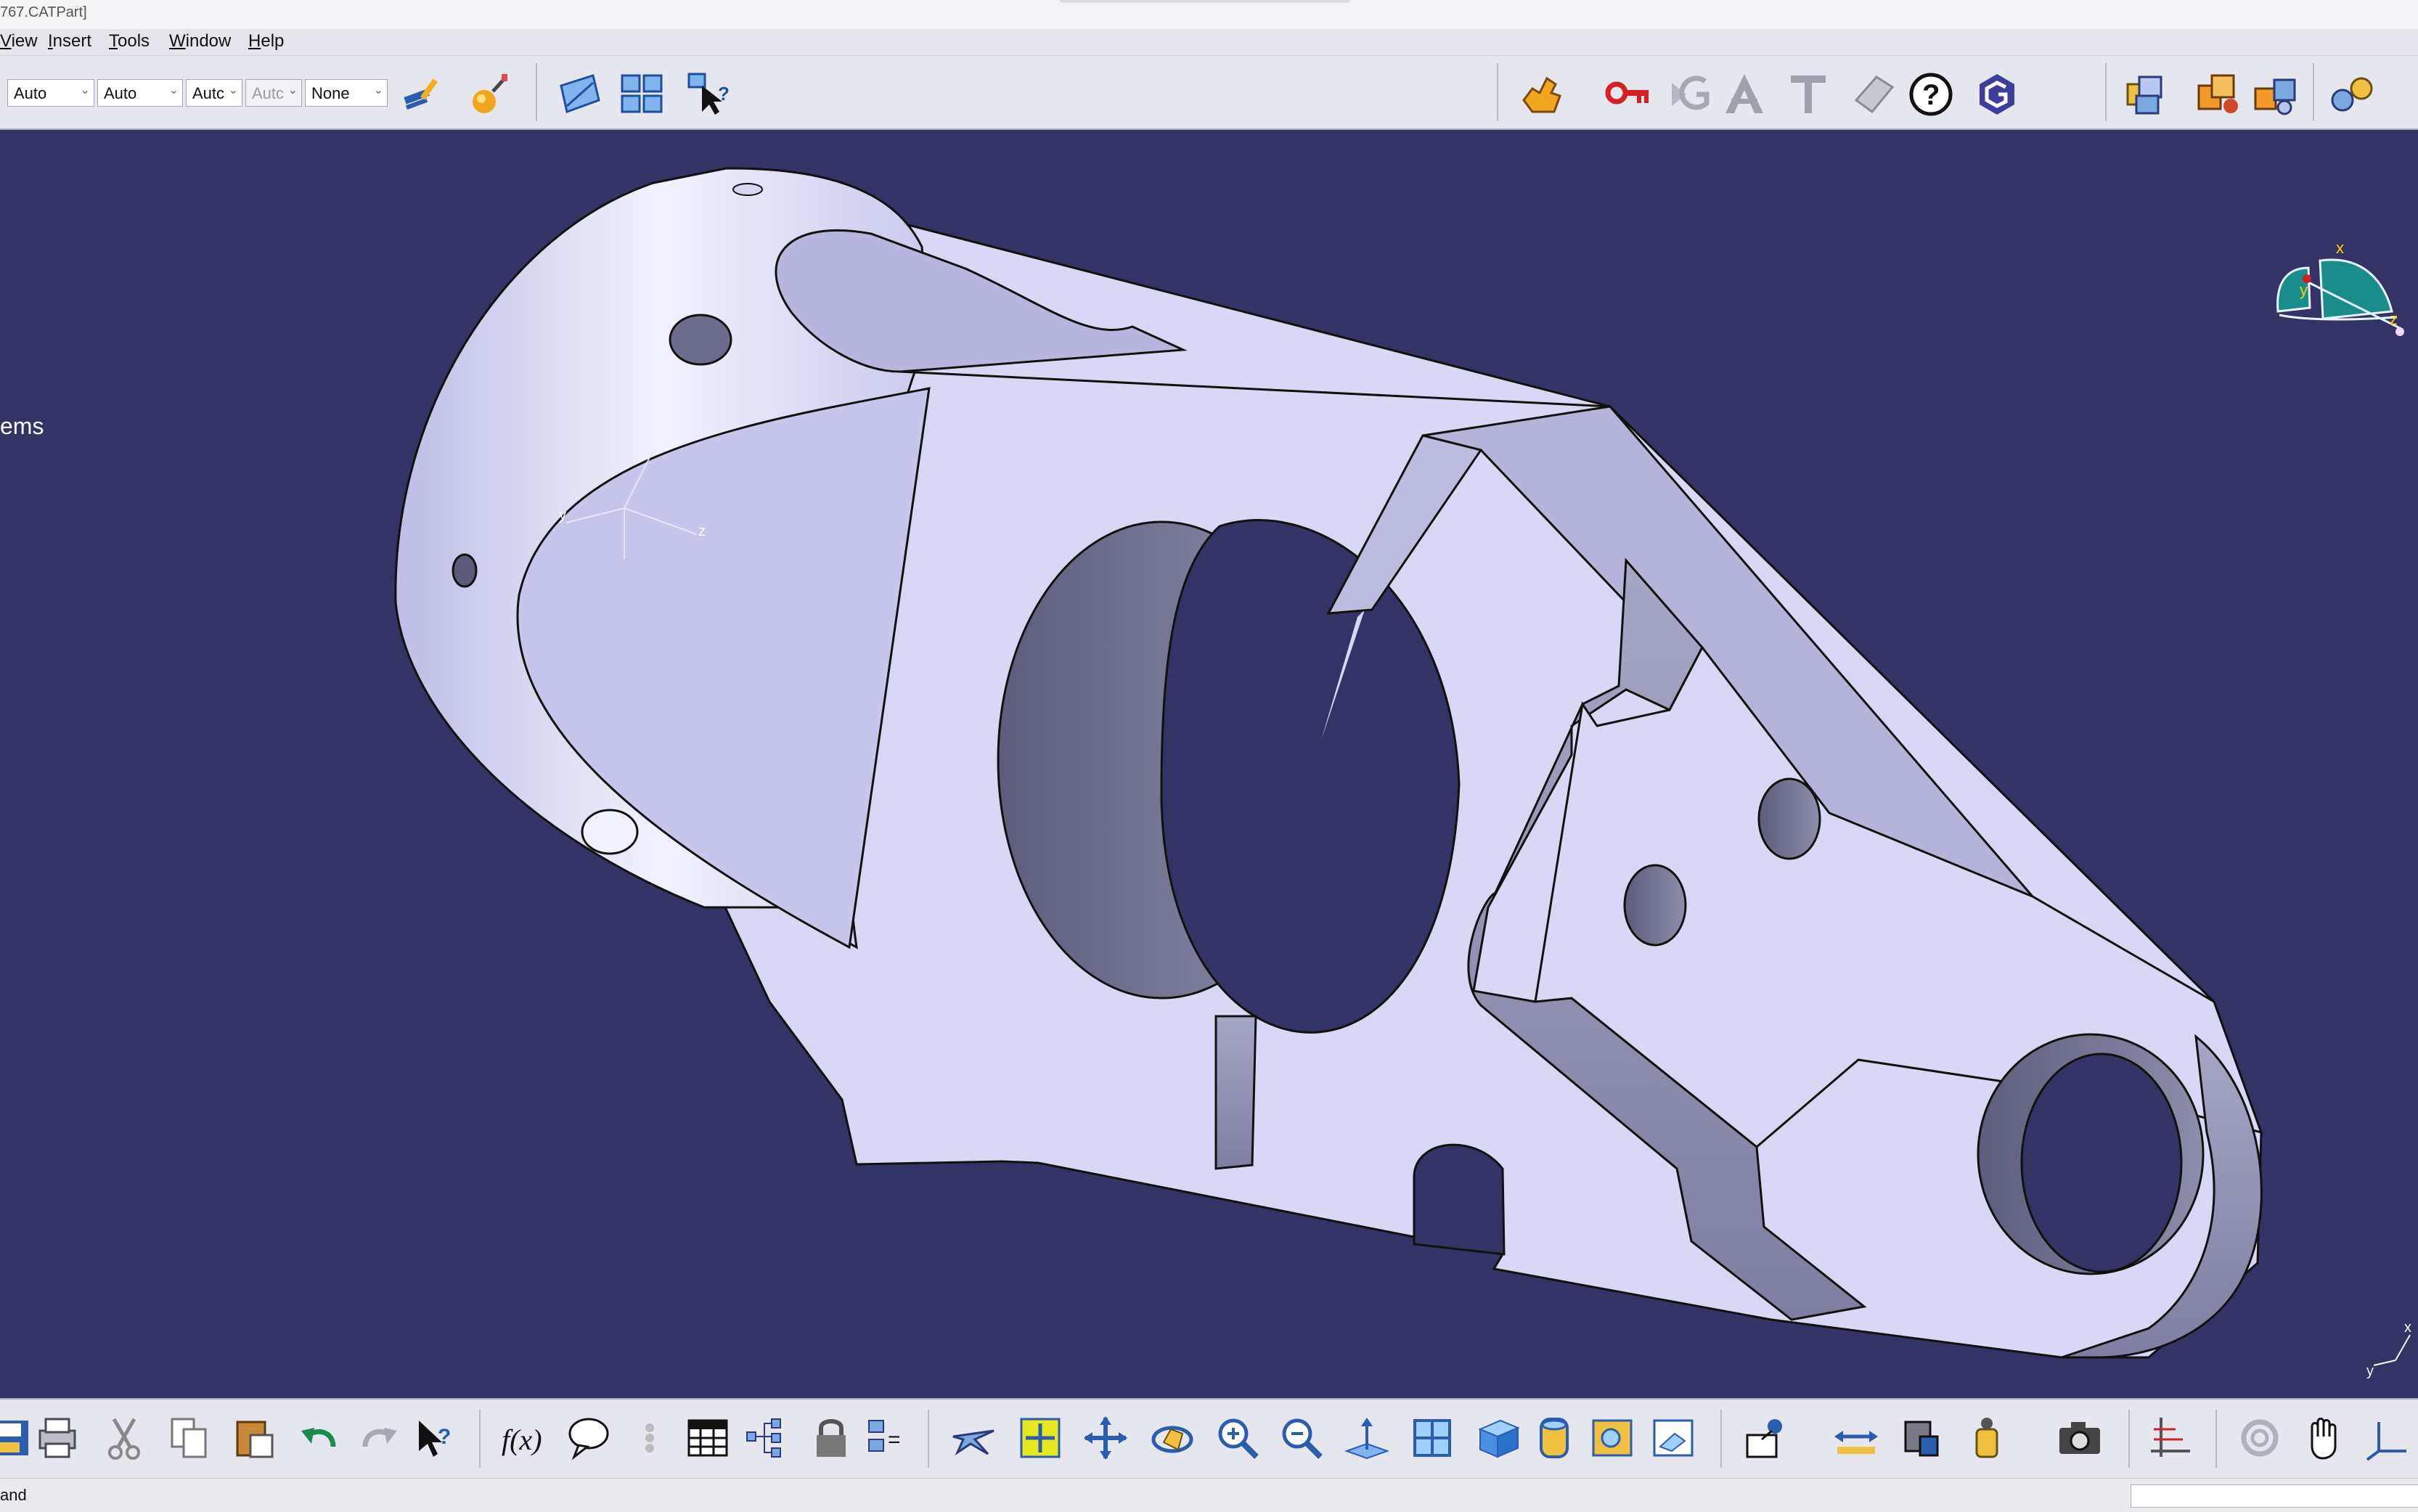  I want to click on hide-show-icon, so click(1612, 1438).